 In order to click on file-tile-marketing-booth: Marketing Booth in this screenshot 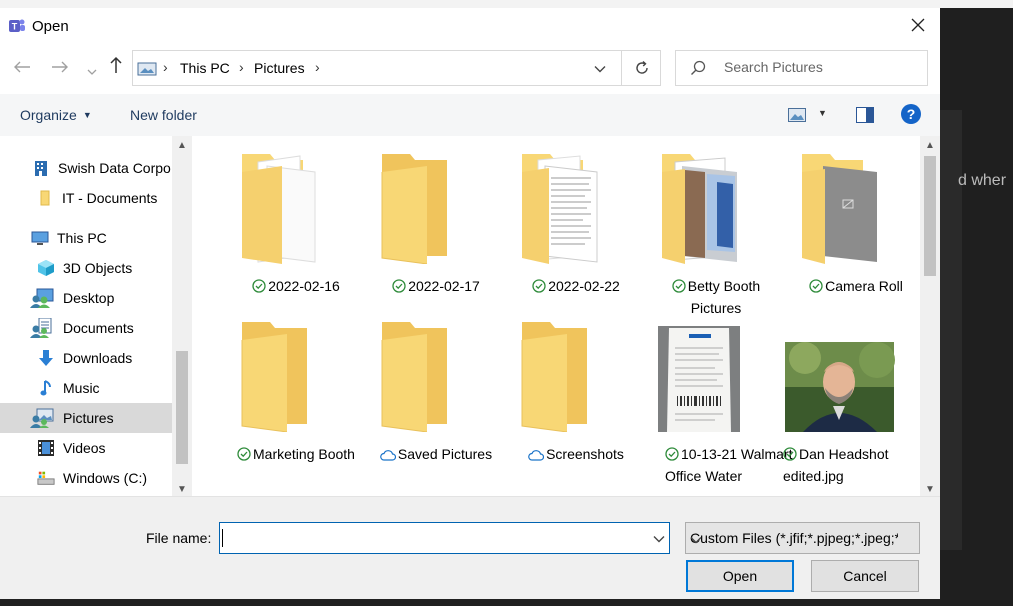, I will do `click(295, 405)`.